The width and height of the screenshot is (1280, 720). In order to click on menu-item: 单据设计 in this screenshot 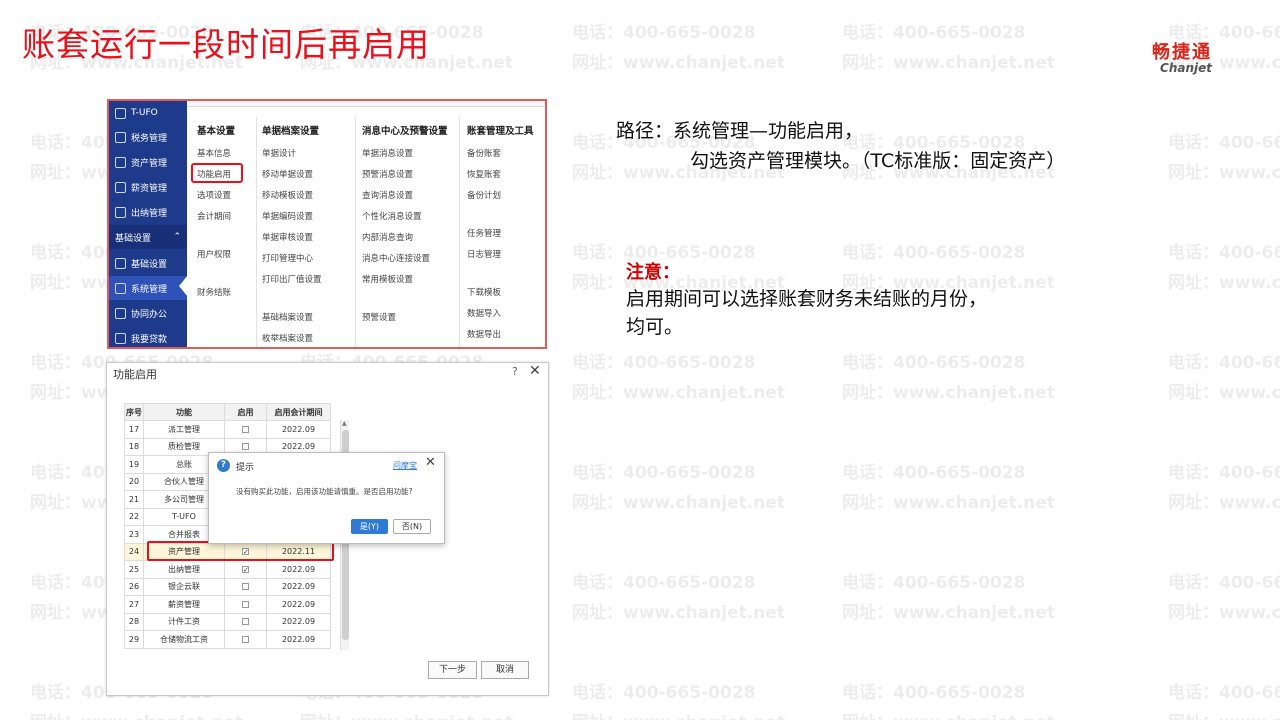, I will do `click(279, 153)`.